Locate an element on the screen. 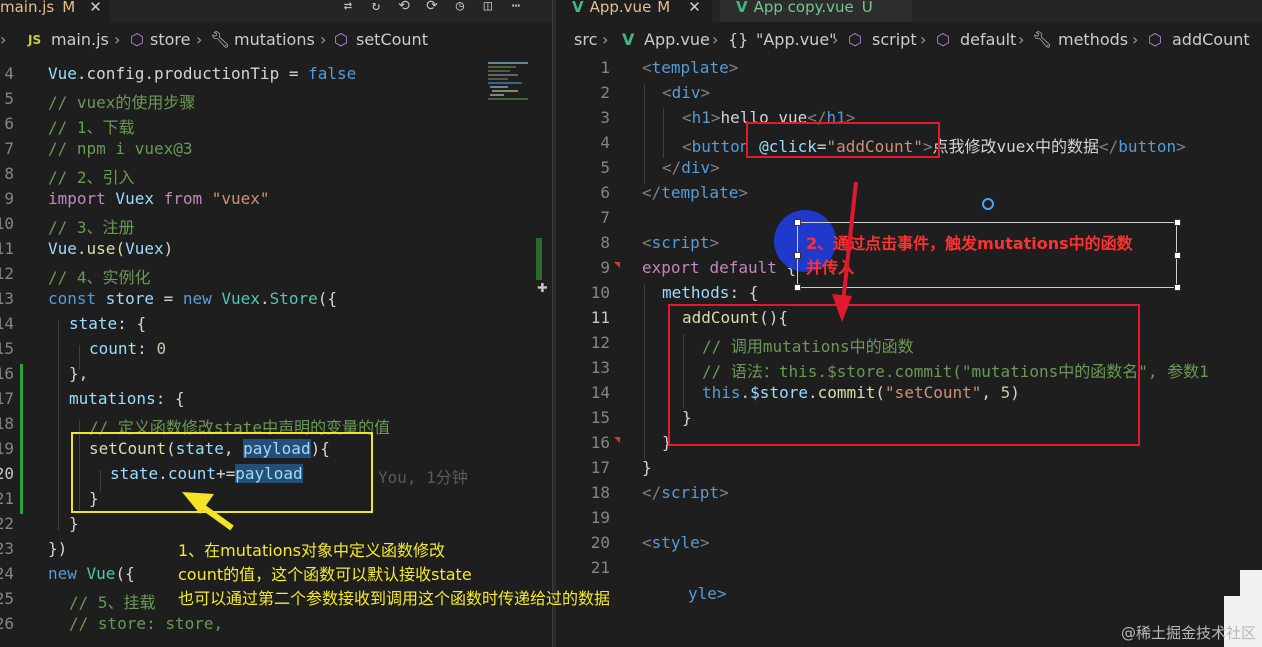 Image resolution: width=1262 pixels, height=647 pixels. watermark: @稀土掘金技术社区 is located at coordinates (1188, 633).